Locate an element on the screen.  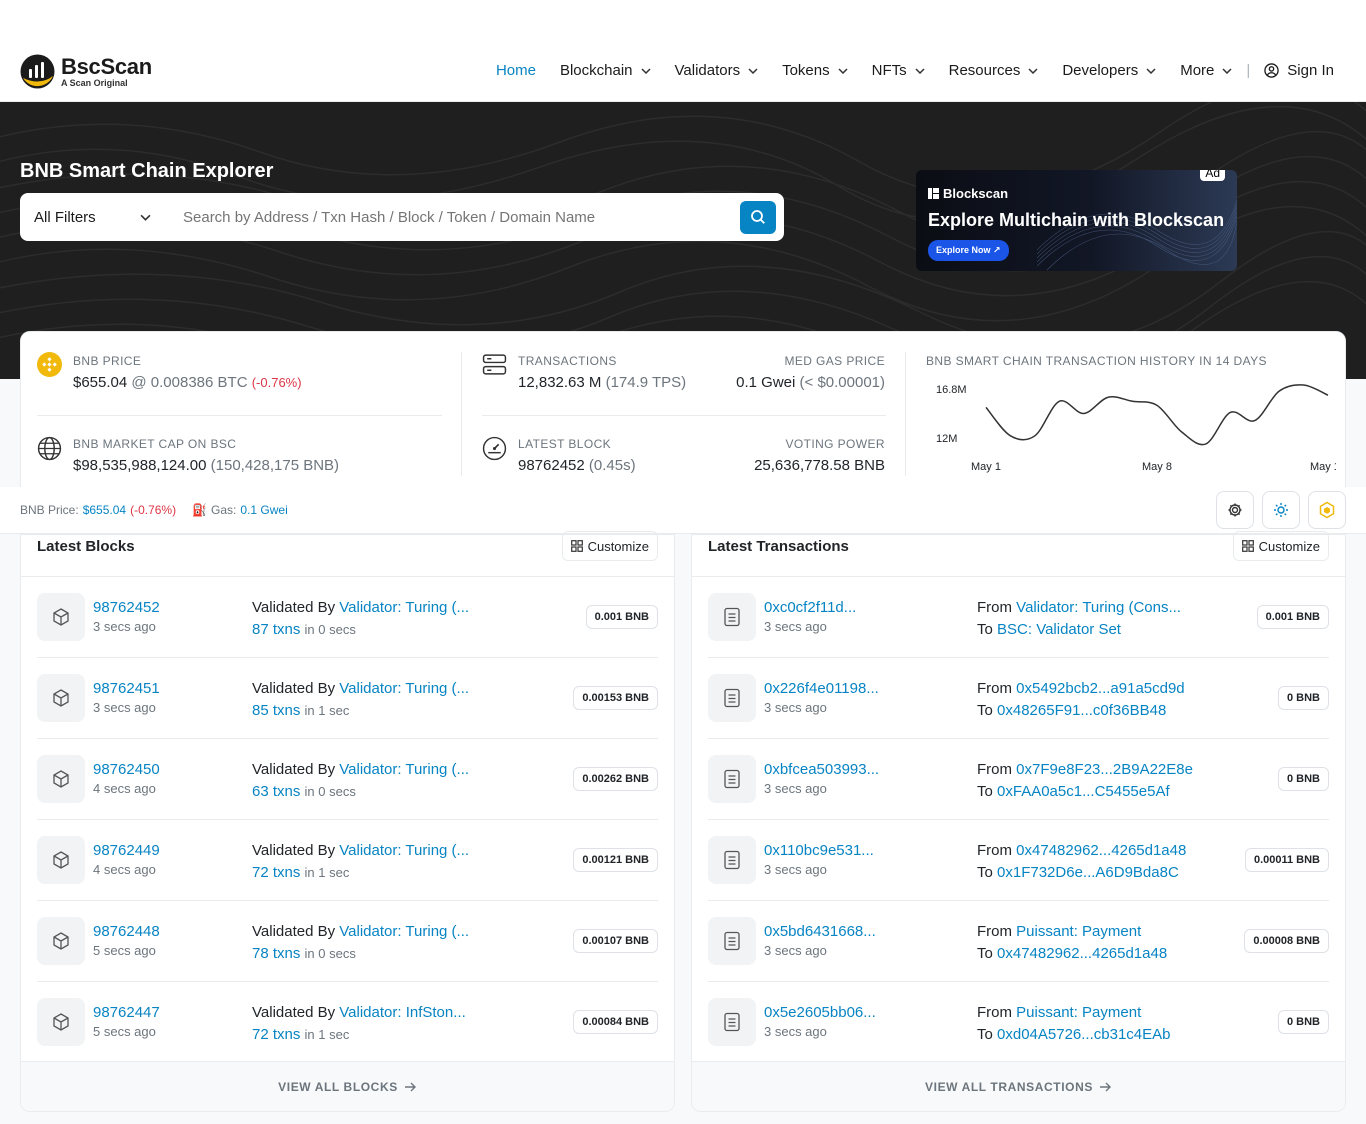
page-title: BNB Smart Chain Explorer is located at coordinates (147, 171).